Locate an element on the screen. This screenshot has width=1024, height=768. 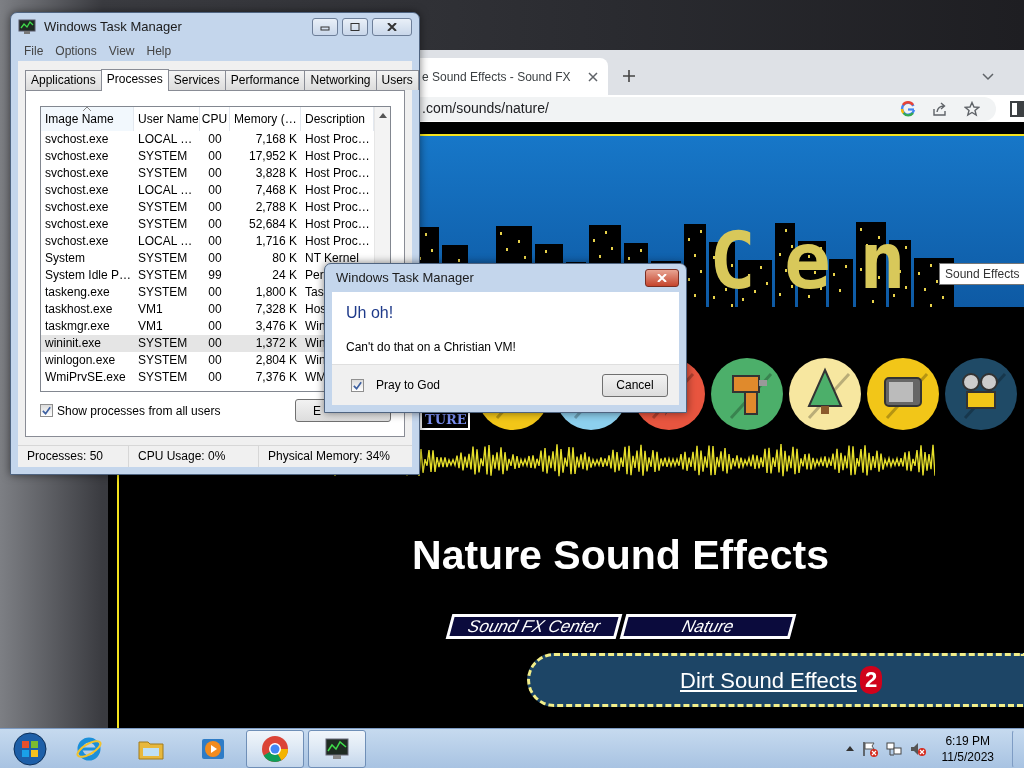
table-cell-text: taskhost.exe is located at coordinates (79, 309).